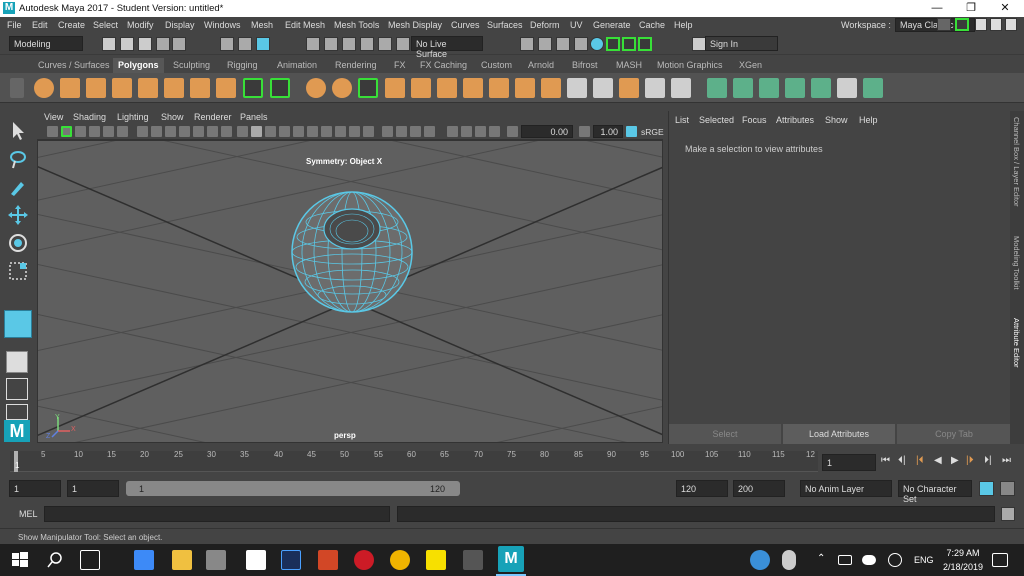 The image size is (1024, 576). I want to click on render-view-icon, so click(527, 44).